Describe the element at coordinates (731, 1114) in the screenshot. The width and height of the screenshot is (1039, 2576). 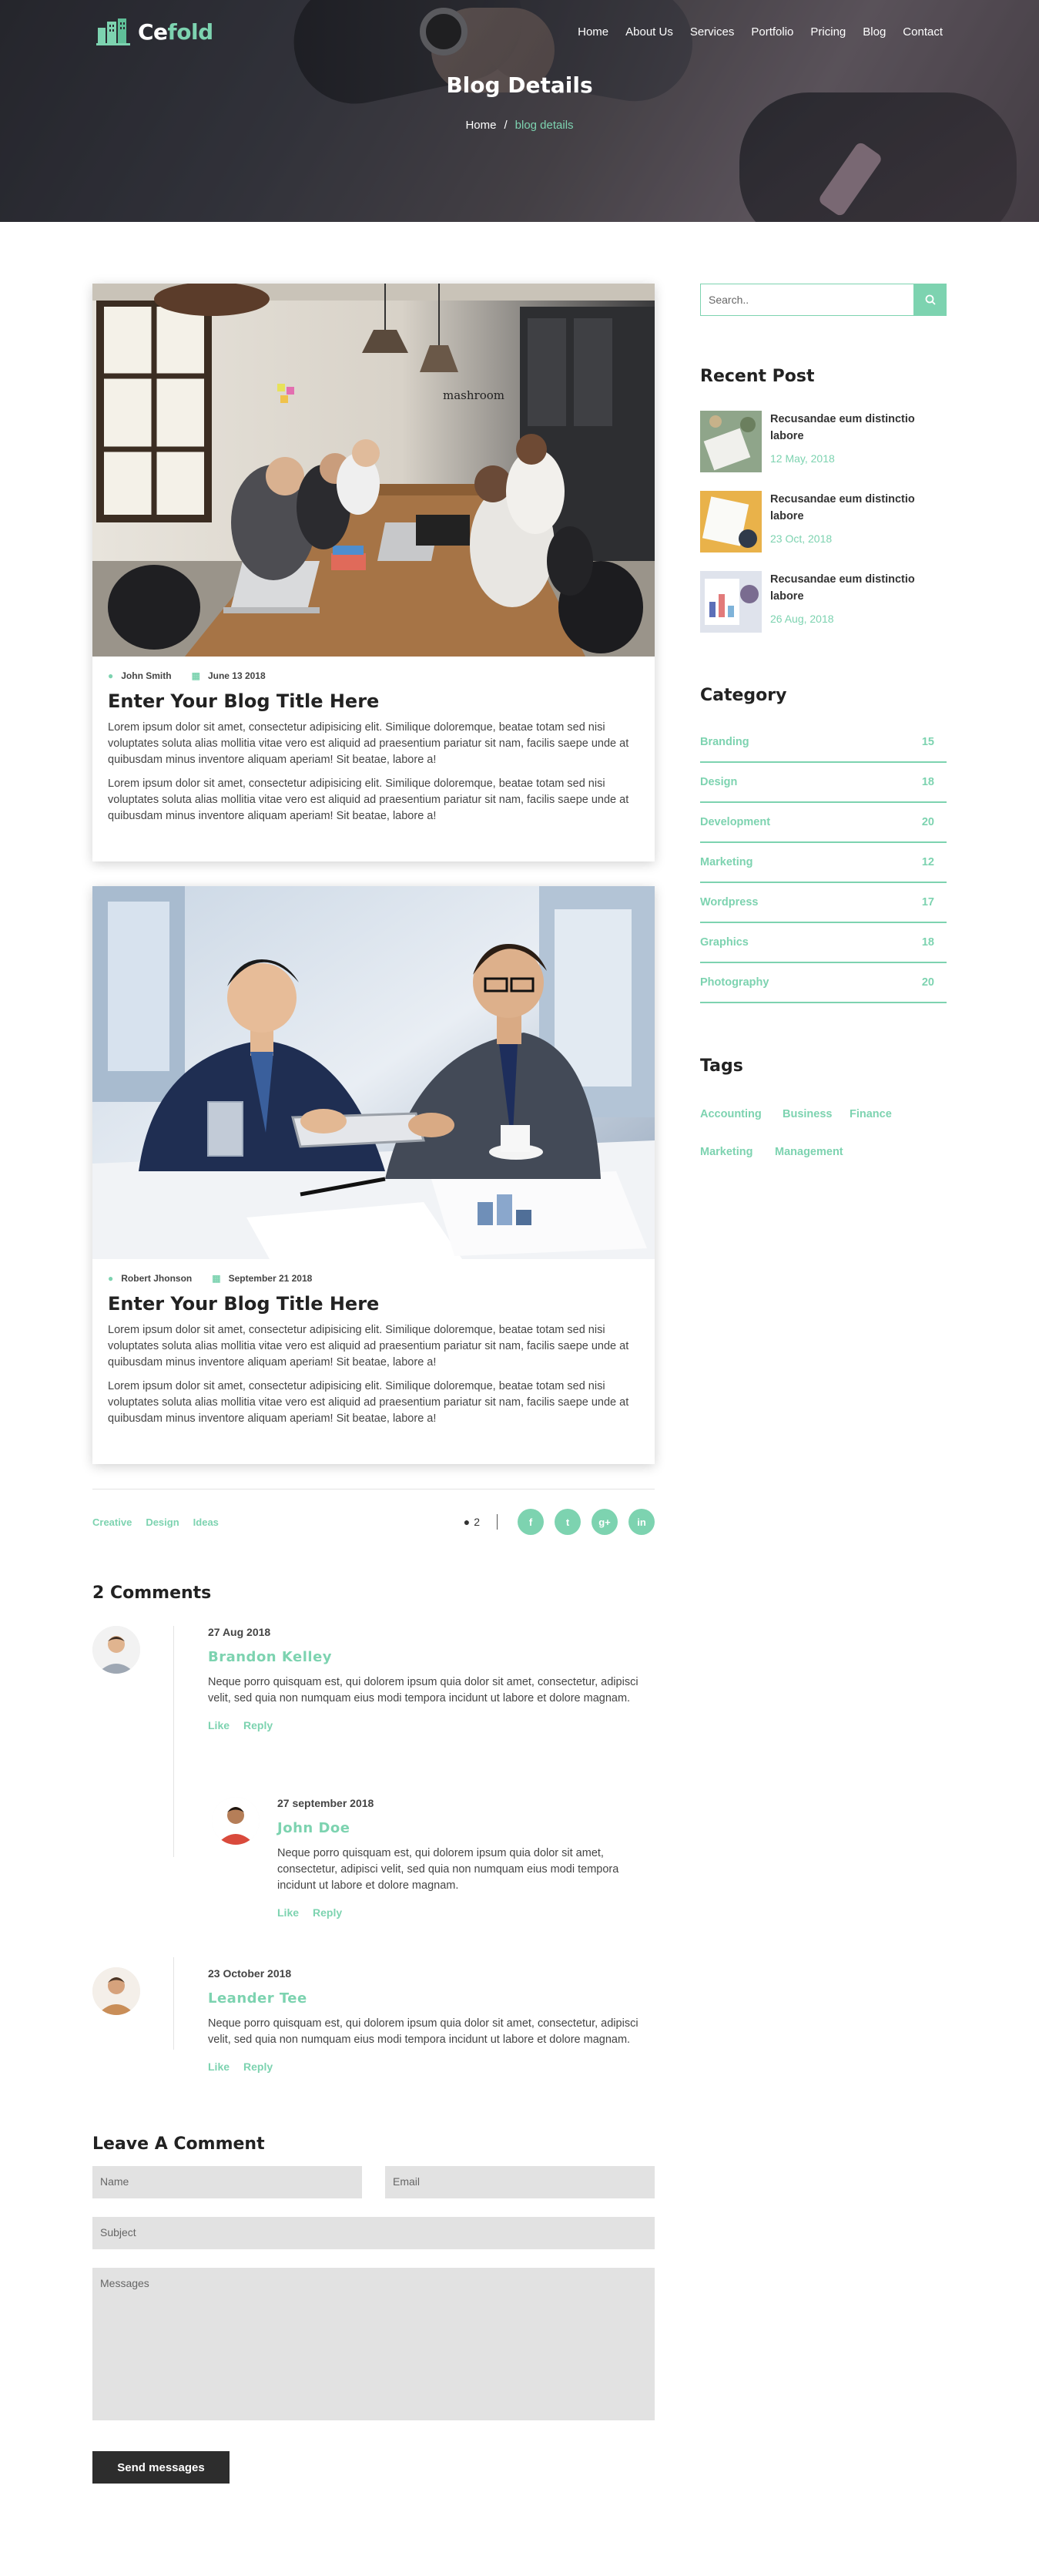
I see `tag-accounting: Accounting` at that location.